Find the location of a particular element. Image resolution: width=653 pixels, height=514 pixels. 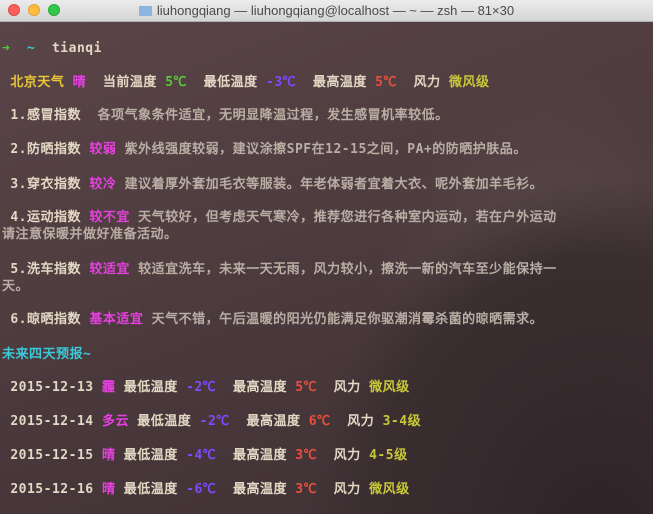

index-name: 6.晾晒指数 is located at coordinates (45, 319).